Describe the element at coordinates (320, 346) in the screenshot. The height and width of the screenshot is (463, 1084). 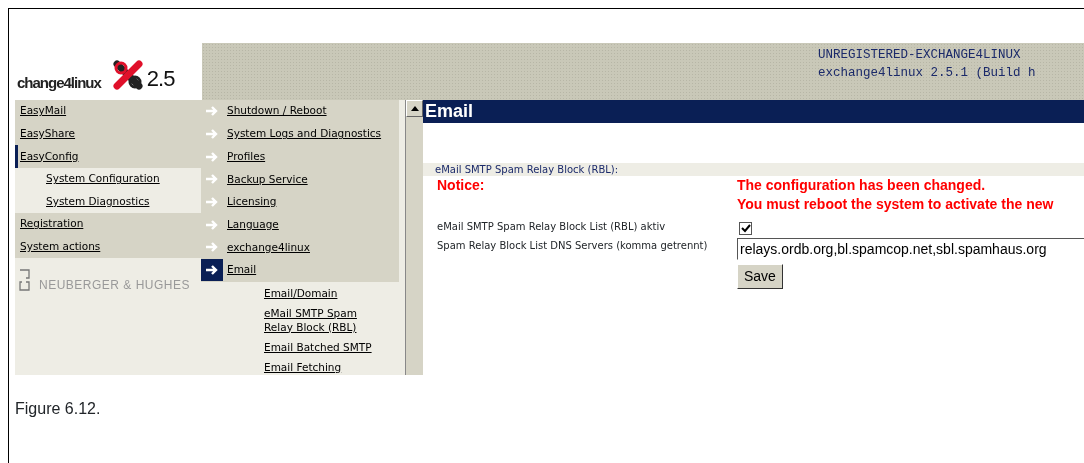
I see `submenu-link: Email Batched SMTP` at that location.